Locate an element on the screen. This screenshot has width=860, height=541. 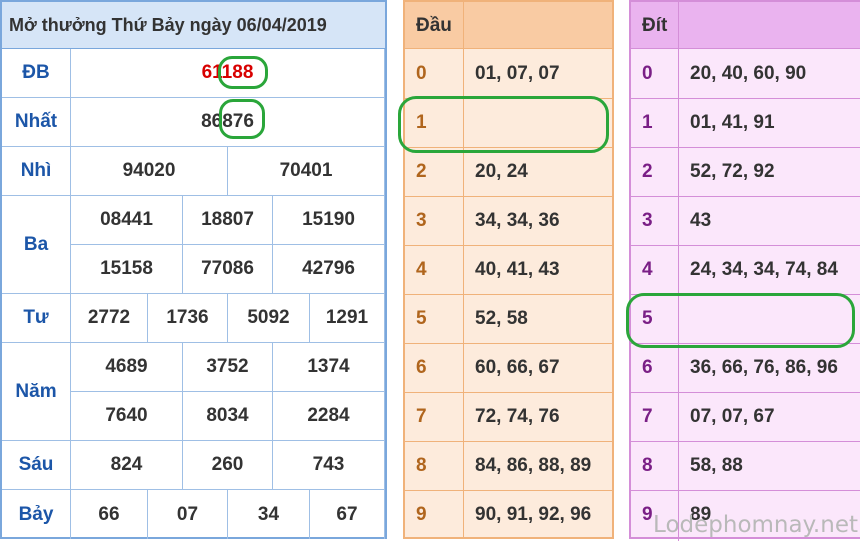
dit-row: 0 20, 40, 60, 90 is located at coordinates (745, 74).